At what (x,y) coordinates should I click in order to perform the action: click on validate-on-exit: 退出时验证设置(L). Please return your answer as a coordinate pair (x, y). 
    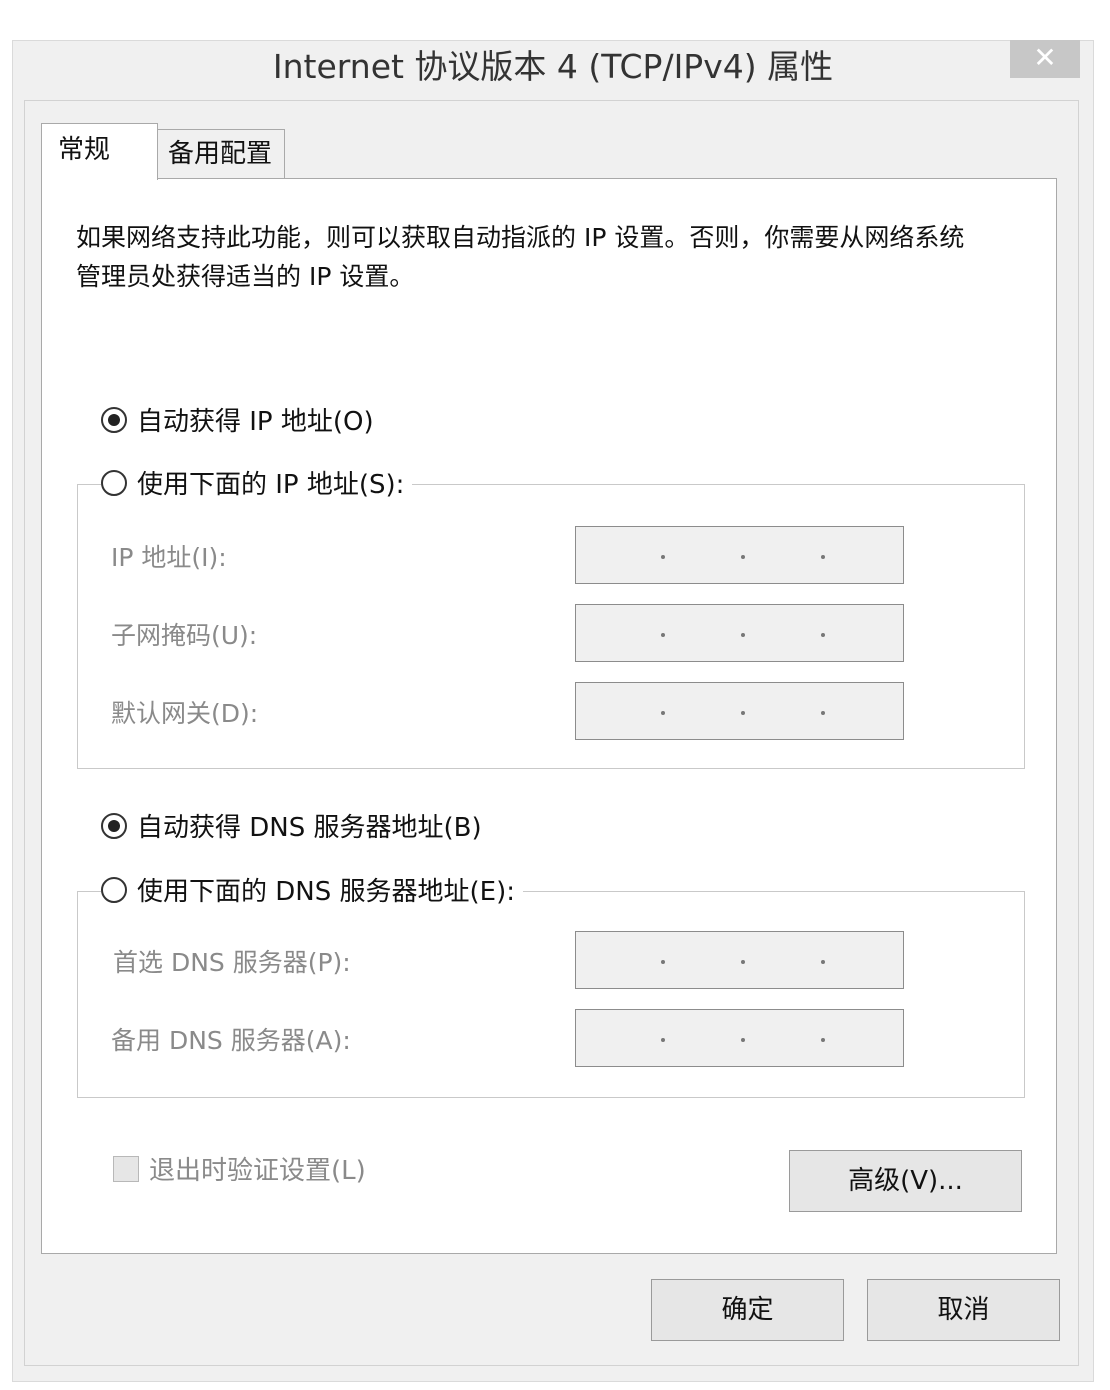
    Looking at the image, I should click on (239, 1168).